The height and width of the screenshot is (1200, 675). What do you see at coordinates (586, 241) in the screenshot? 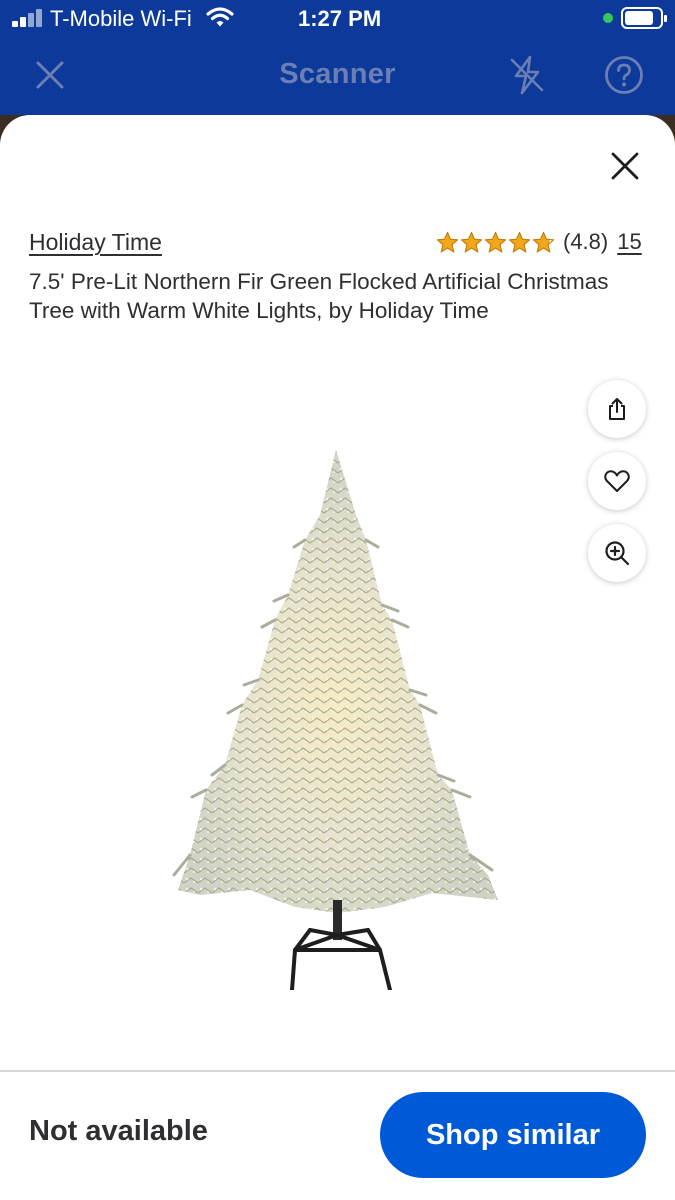
I see `rating-value: (4.8)` at bounding box center [586, 241].